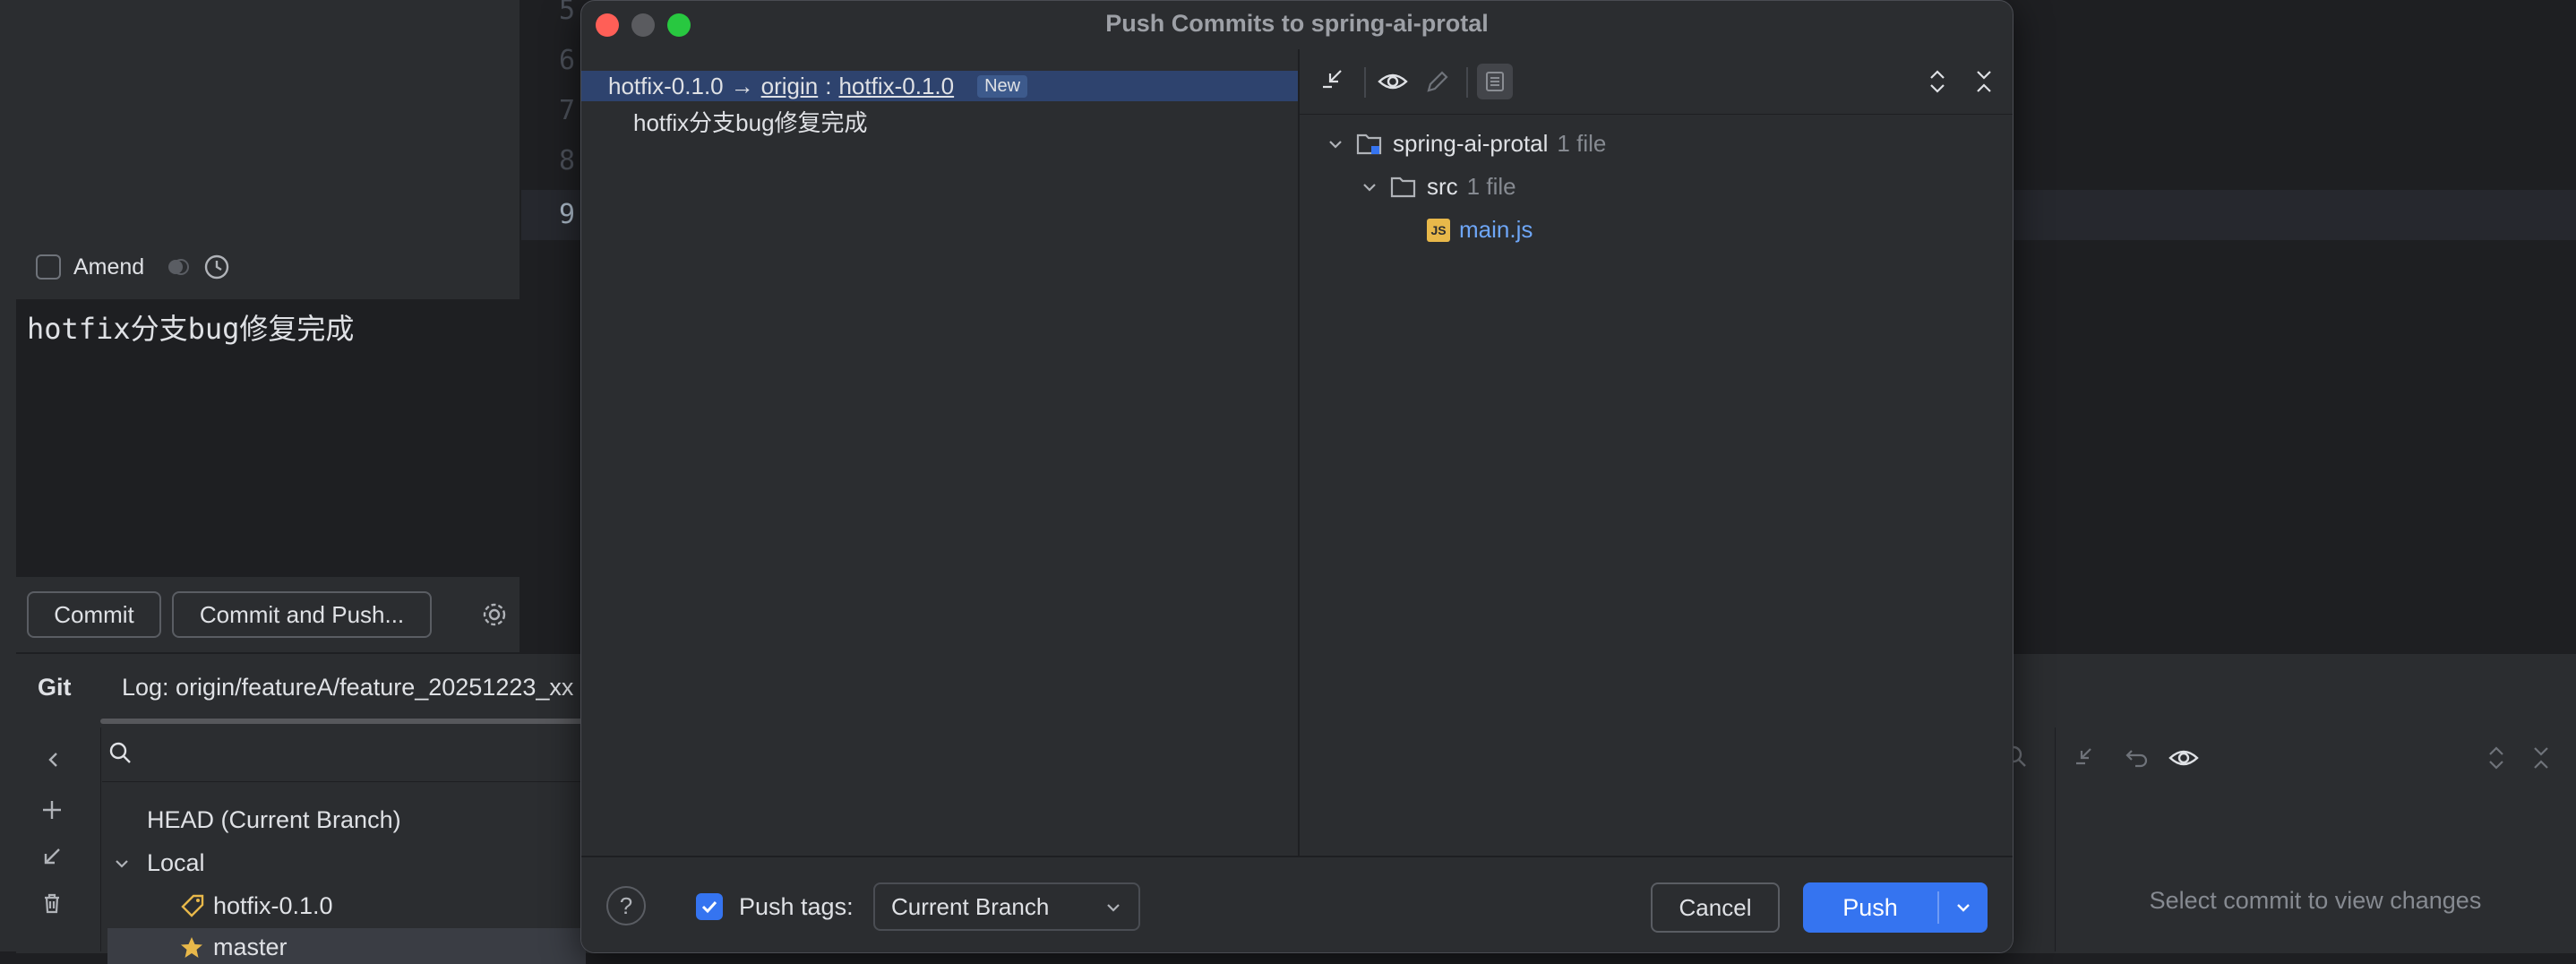 Image resolution: width=2576 pixels, height=964 pixels. What do you see at coordinates (709, 906) in the screenshot?
I see `push-tags-checkbox` at bounding box center [709, 906].